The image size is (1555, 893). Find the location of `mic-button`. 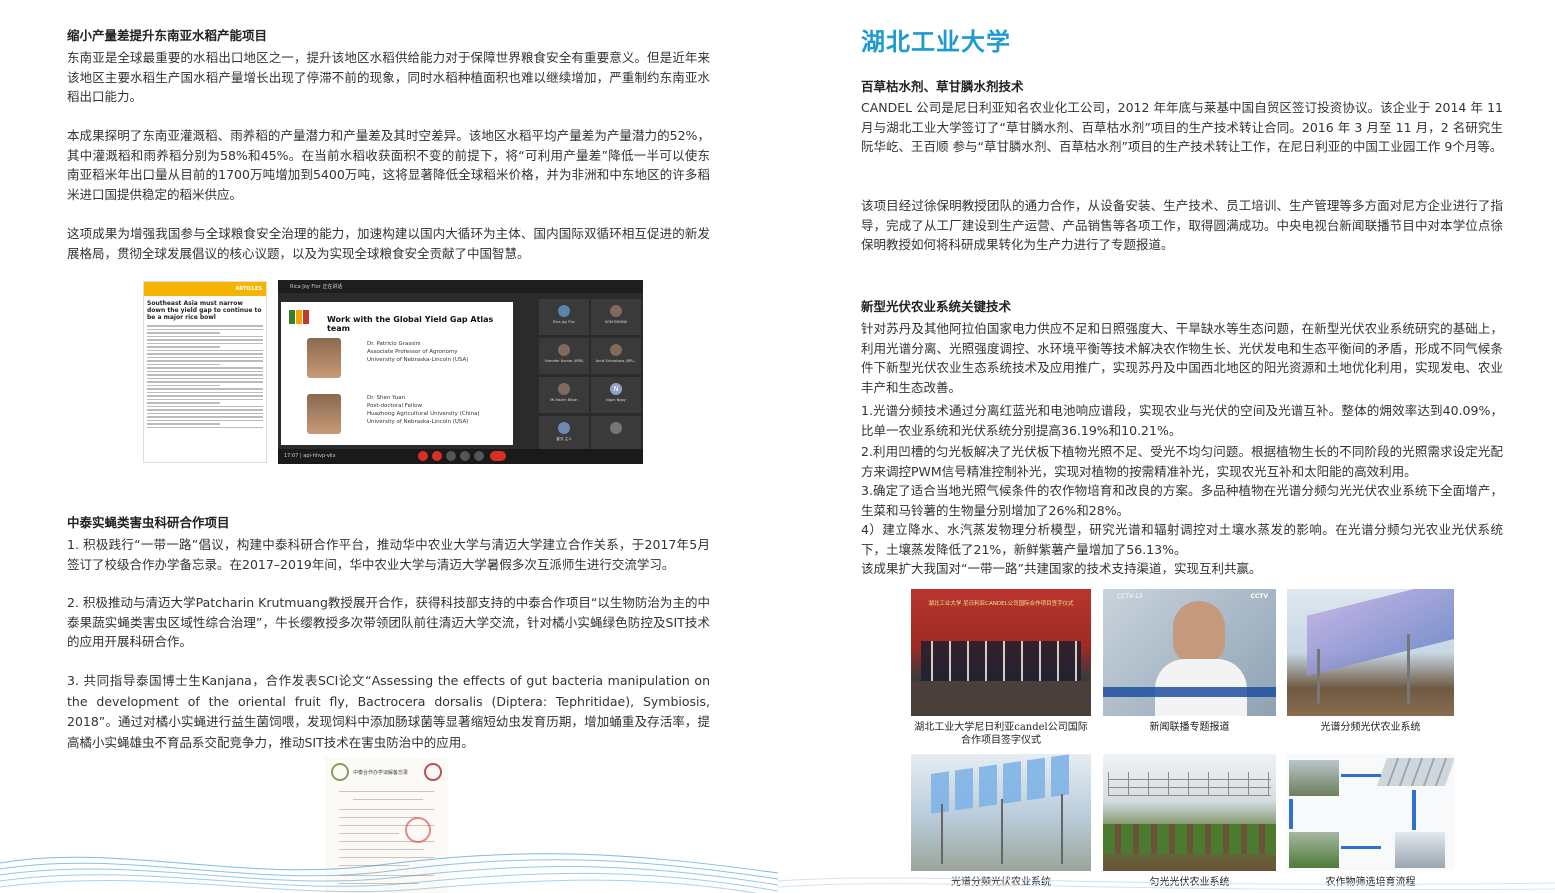

mic-button is located at coordinates (423, 456).